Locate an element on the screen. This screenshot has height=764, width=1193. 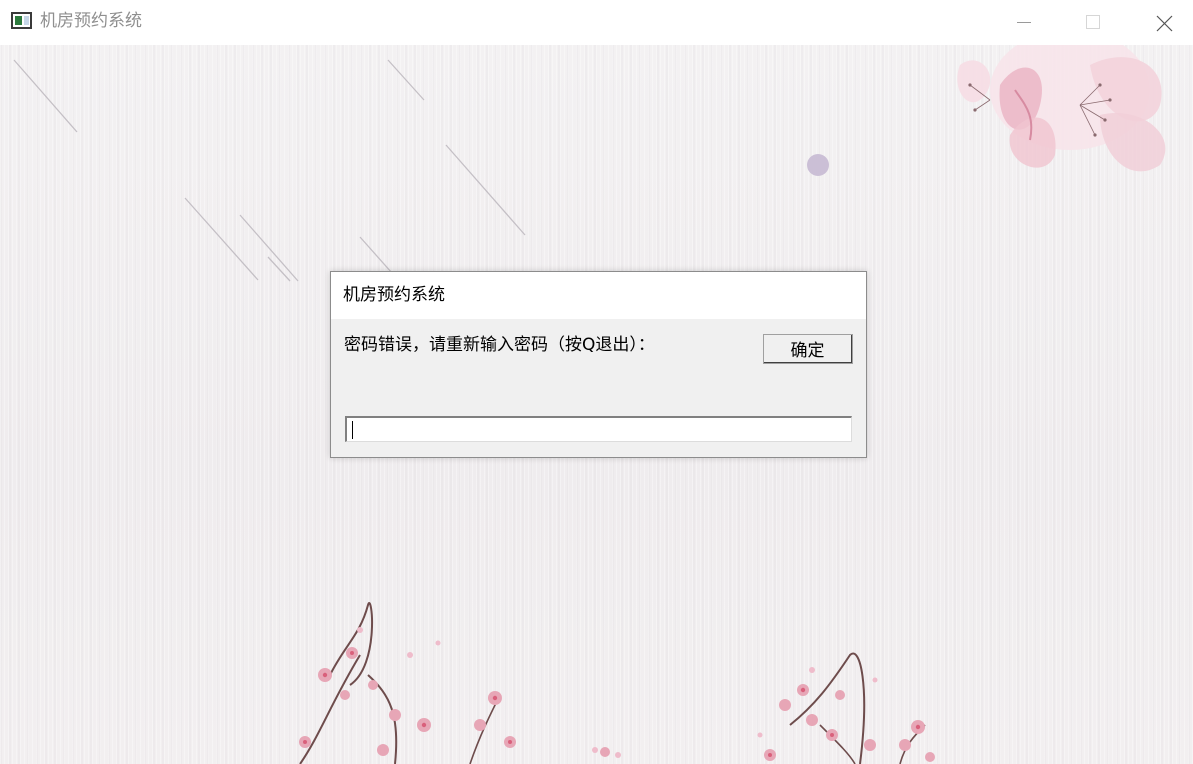
dialog-message: 密码错误，请重新输入密码（按Q退出）： is located at coordinates (499, 345).